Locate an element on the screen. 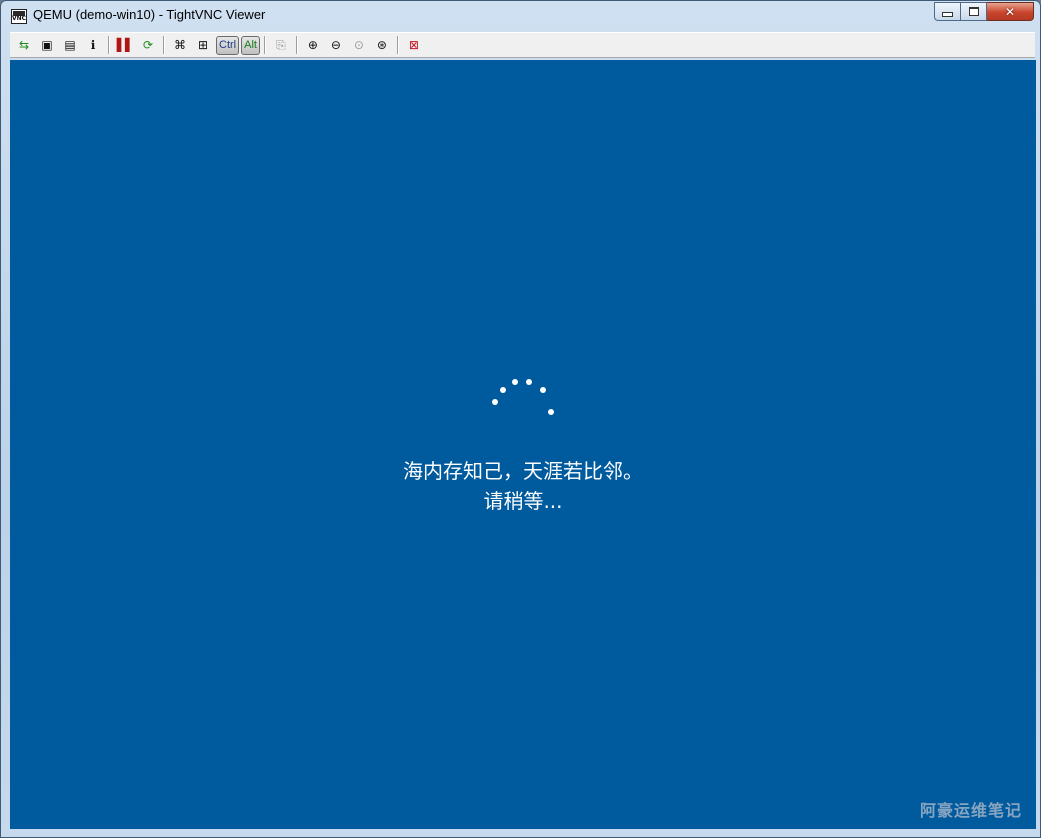  watermark: 阿豪运维笔记 is located at coordinates (970, 810).